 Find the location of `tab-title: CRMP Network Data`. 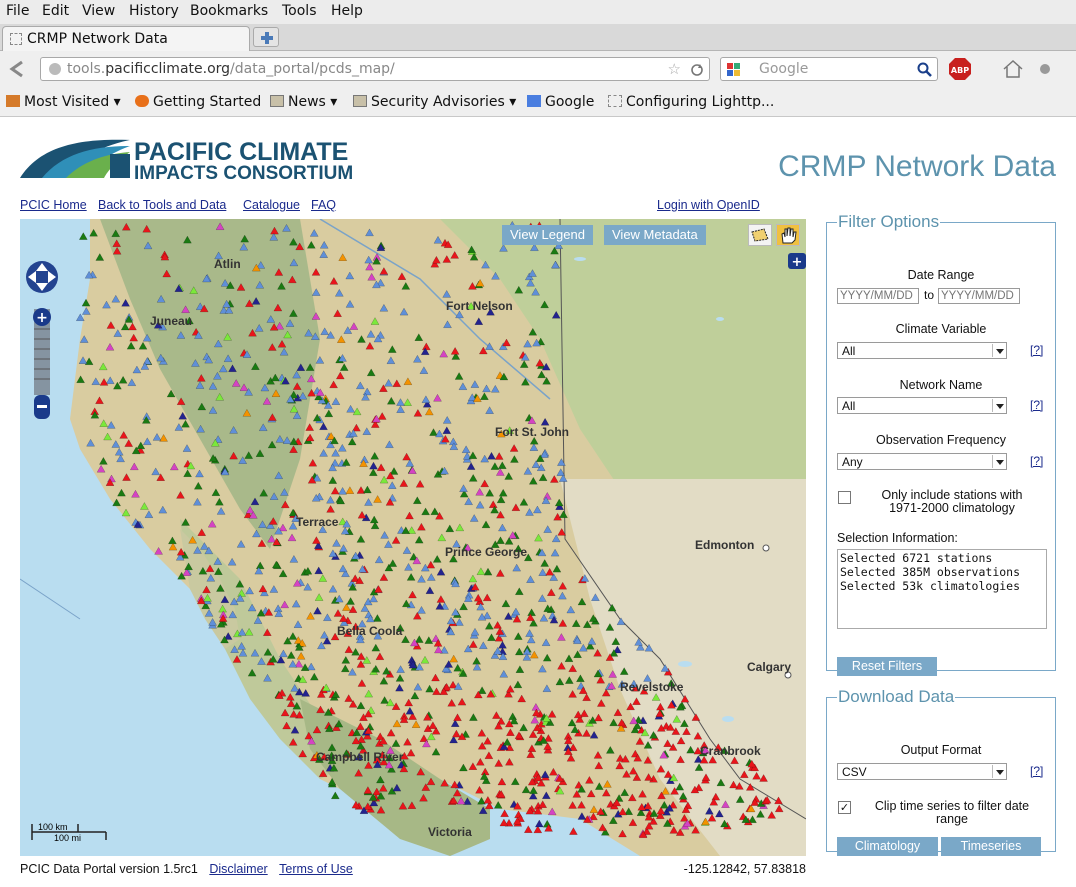

tab-title: CRMP Network Data is located at coordinates (97, 39).